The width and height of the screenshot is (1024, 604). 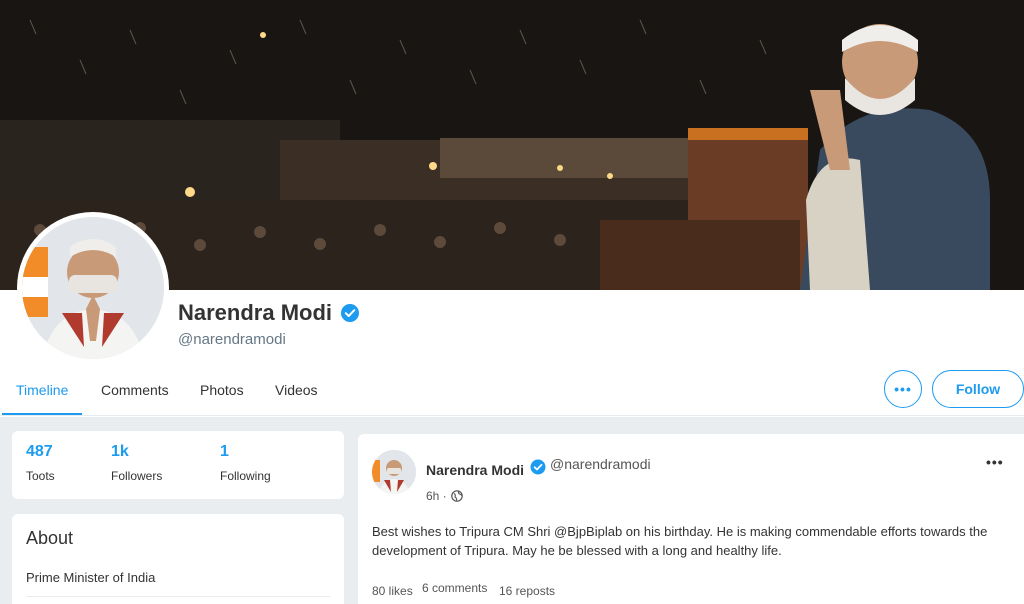 I want to click on post-timestamp: 6h ·, so click(x=444, y=496).